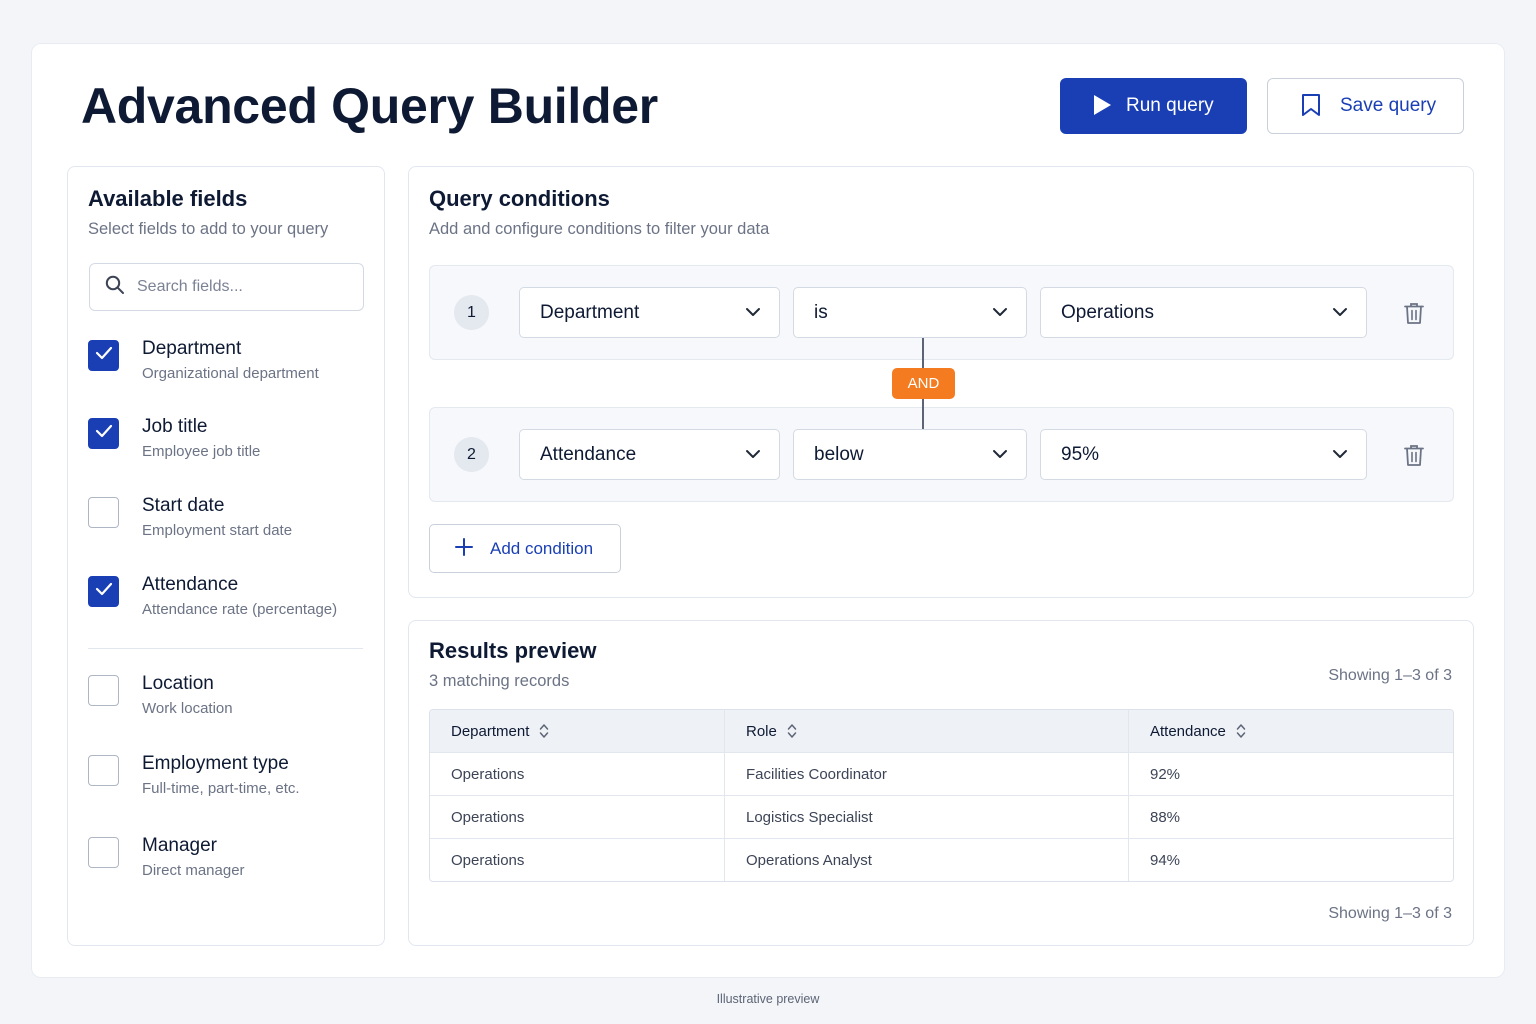 This screenshot has height=1024, width=1536. Describe the element at coordinates (1203, 454) in the screenshot. I see `value-select: 95%` at that location.